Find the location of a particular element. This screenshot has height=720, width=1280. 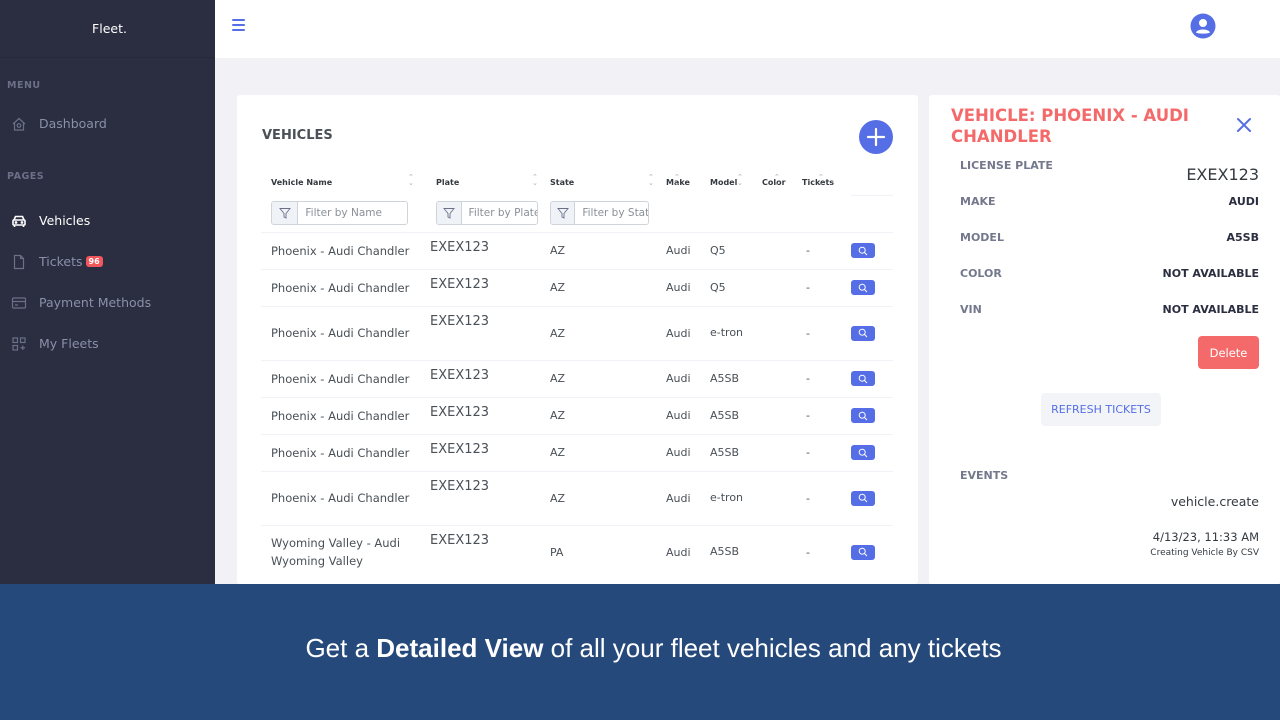

sidebar-item-tickets: Tickets 96 is located at coordinates (107, 261).